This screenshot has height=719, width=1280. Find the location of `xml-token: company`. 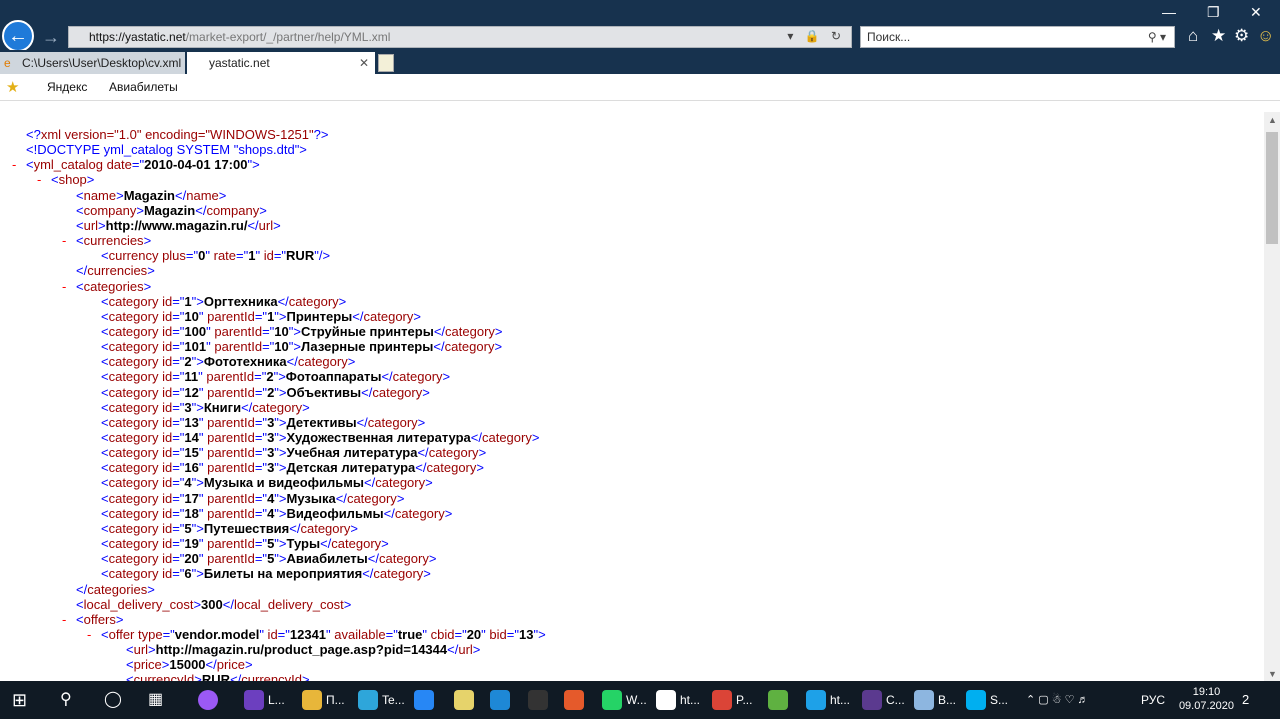

xml-token: company is located at coordinates (233, 210).